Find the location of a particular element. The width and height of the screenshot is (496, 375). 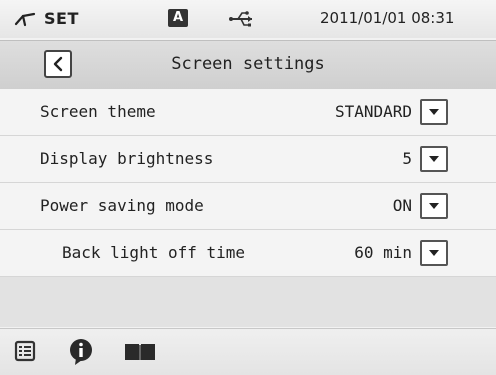

setting-label: Back light off time is located at coordinates (154, 252).